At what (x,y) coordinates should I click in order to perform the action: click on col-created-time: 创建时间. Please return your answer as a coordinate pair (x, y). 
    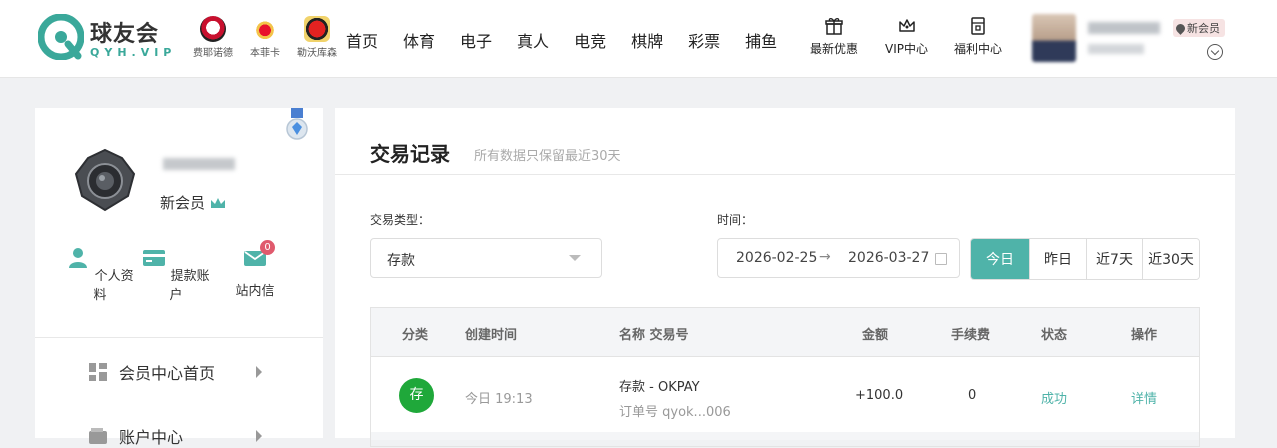
    Looking at the image, I should click on (491, 335).